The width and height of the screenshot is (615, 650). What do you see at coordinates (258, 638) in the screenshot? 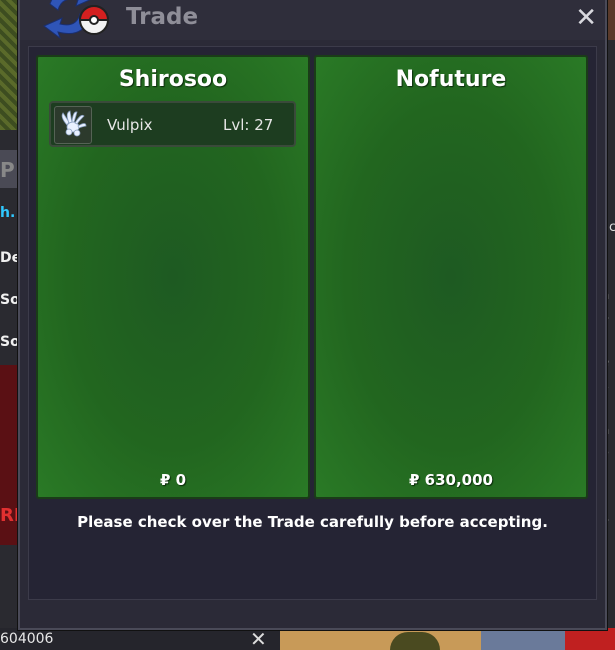
I see `bottom-close-icon: ✕` at bounding box center [258, 638].